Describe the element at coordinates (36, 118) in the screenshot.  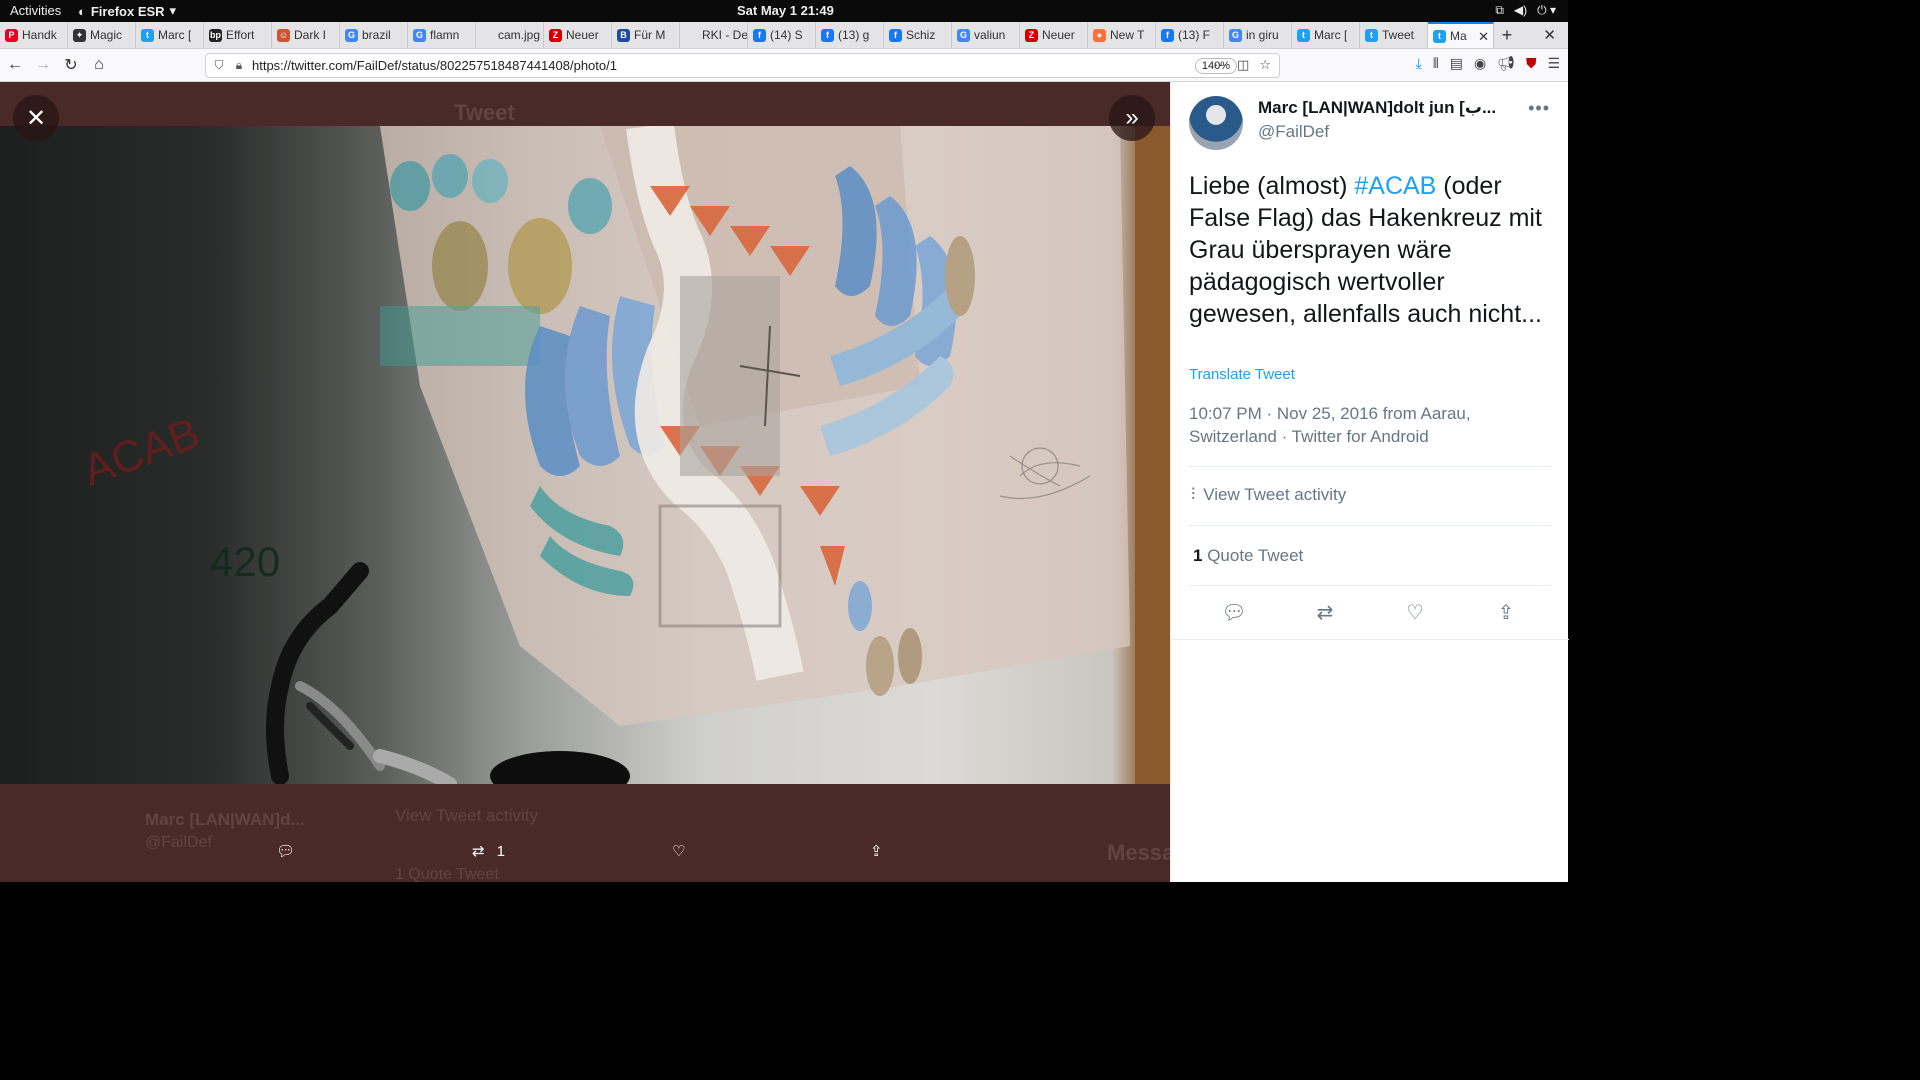
I see `close-media-button: ✕` at that location.